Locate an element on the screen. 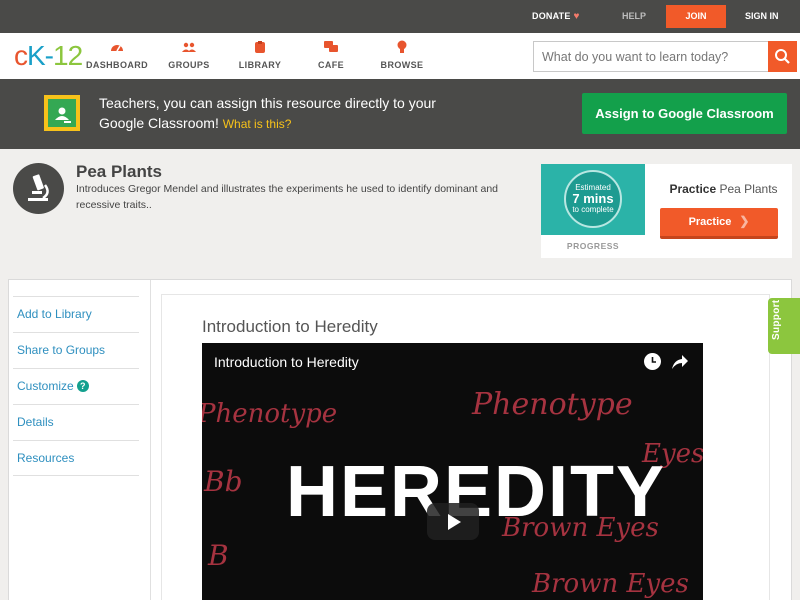 The height and width of the screenshot is (600, 800). search-box is located at coordinates (665, 56).